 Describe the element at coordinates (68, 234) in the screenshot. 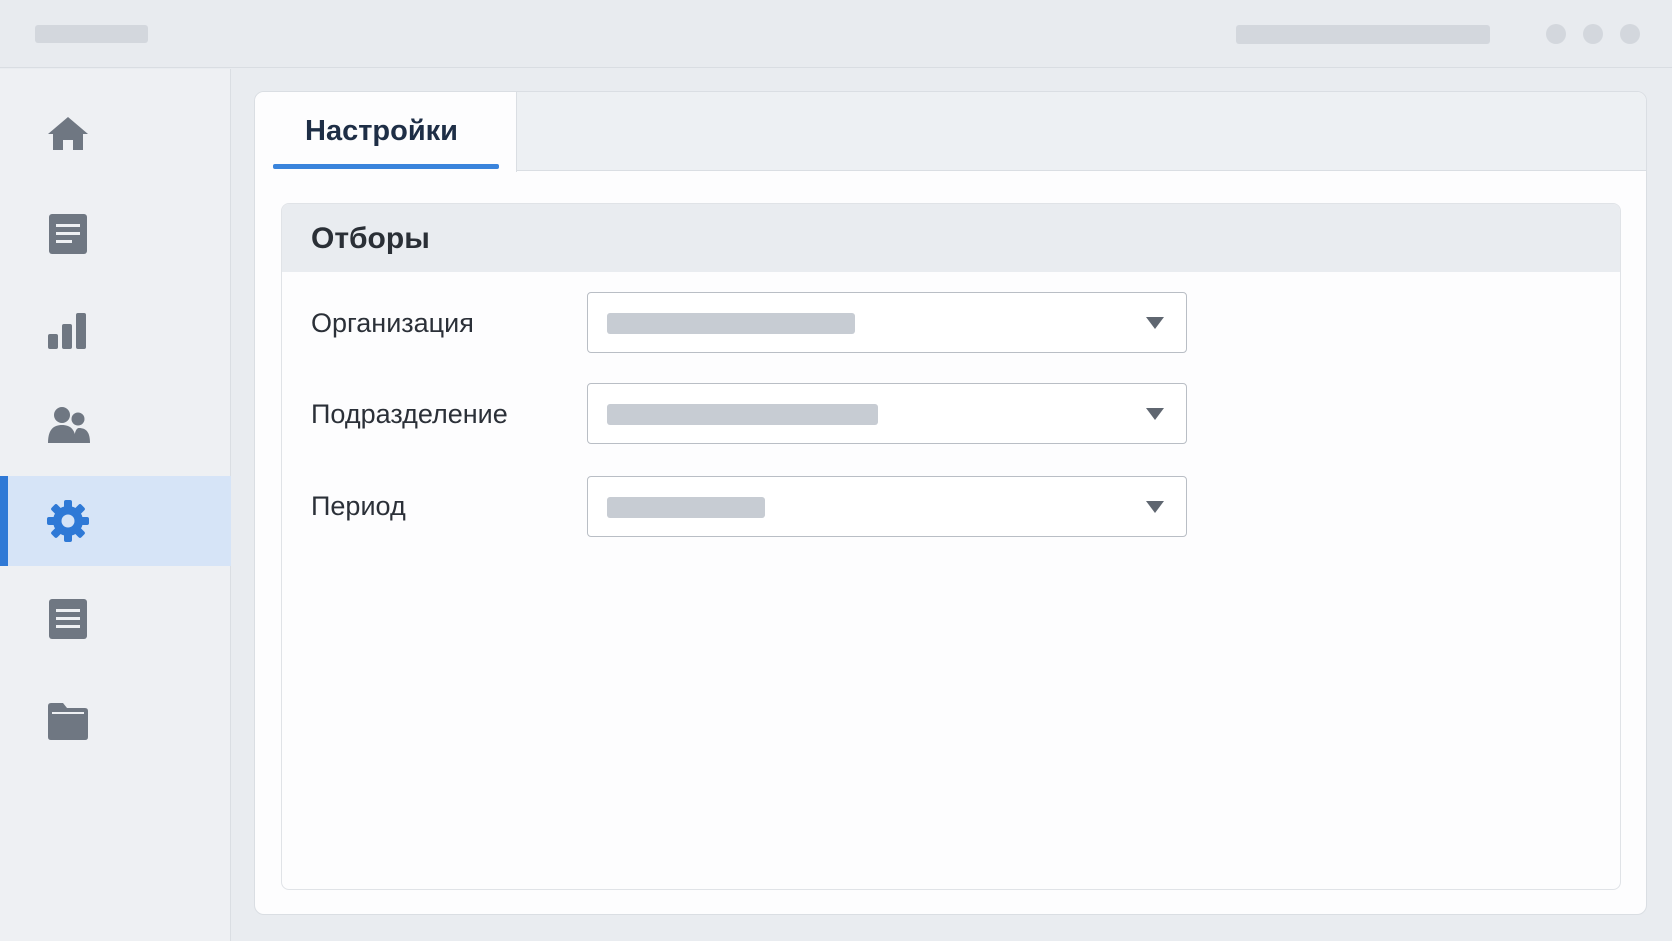

I see `document-icon` at that location.